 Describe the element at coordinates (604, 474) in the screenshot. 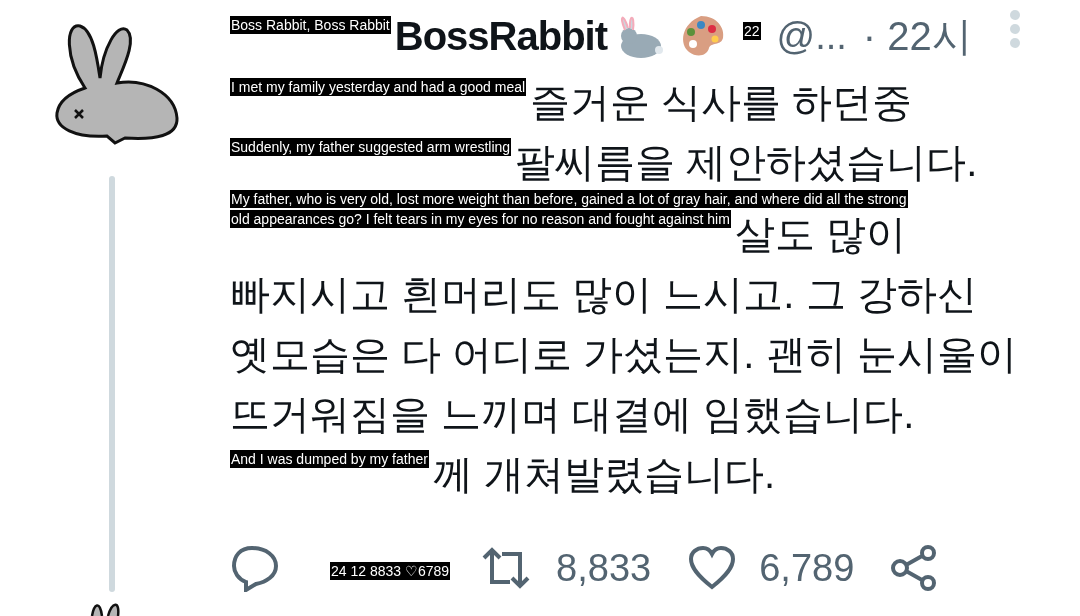

I see `post-text-line: 께 개쳐발렸습니다.` at that location.